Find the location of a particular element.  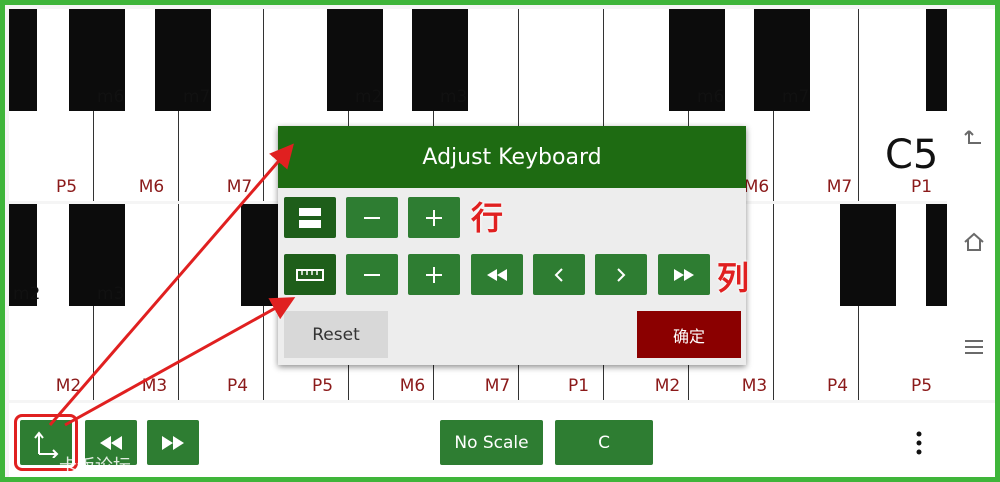

watermark-text: 卡饭论坛 is located at coordinates (95, 466).